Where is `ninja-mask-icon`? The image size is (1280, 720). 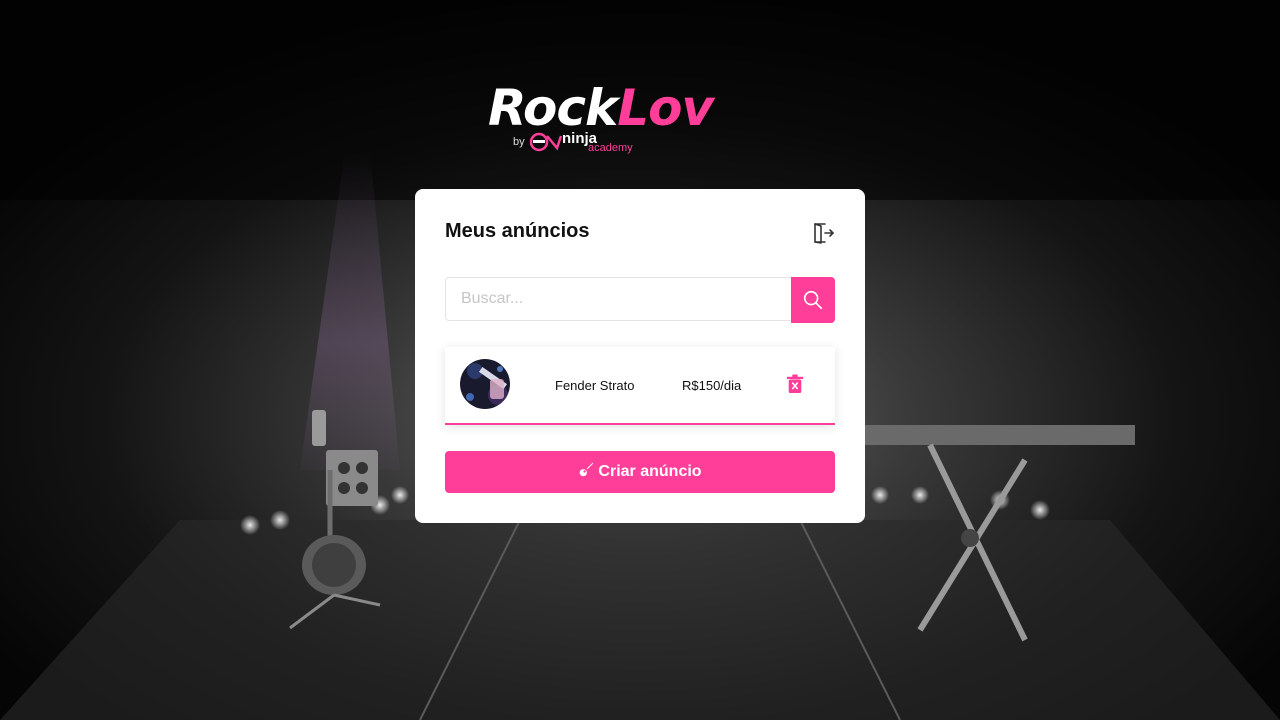
ninja-mask-icon is located at coordinates (546, 142).